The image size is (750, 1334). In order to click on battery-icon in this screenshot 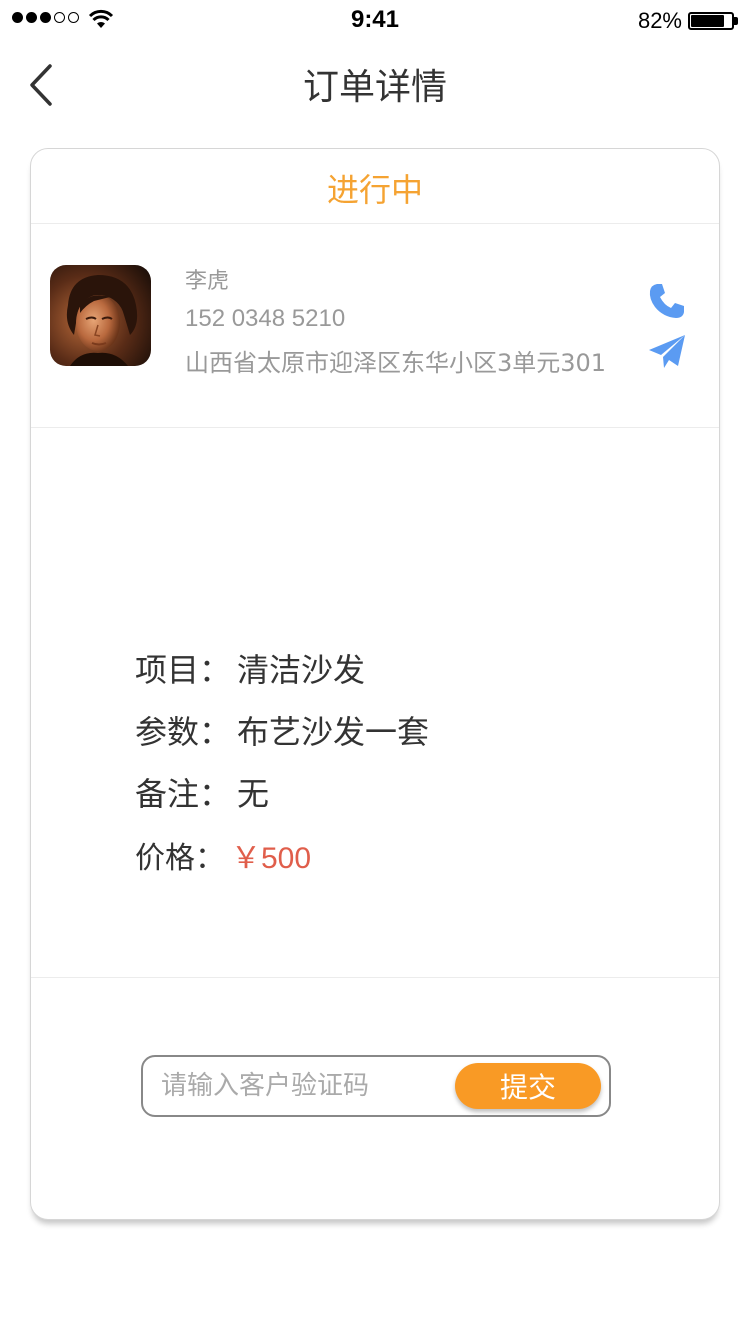, I will do `click(713, 21)`.